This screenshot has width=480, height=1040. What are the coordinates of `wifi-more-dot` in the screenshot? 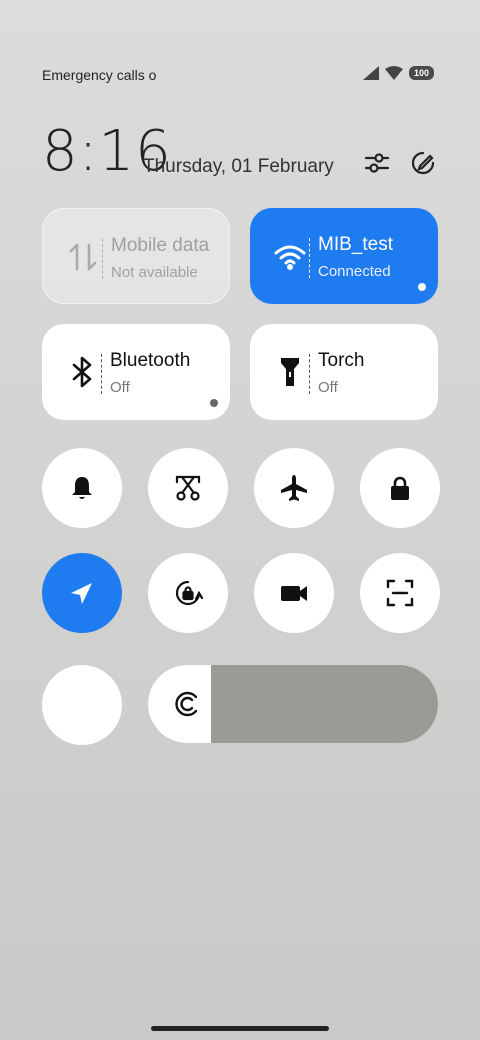 It's located at (422, 287).